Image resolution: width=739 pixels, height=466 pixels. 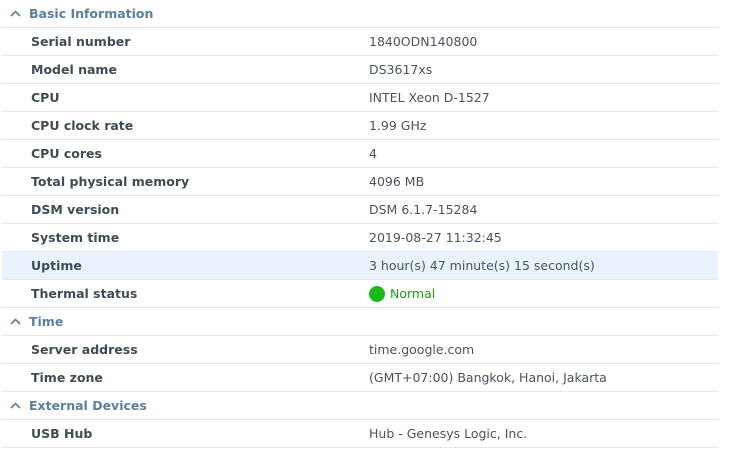 I want to click on row-label: CPU cores, so click(x=66, y=153).